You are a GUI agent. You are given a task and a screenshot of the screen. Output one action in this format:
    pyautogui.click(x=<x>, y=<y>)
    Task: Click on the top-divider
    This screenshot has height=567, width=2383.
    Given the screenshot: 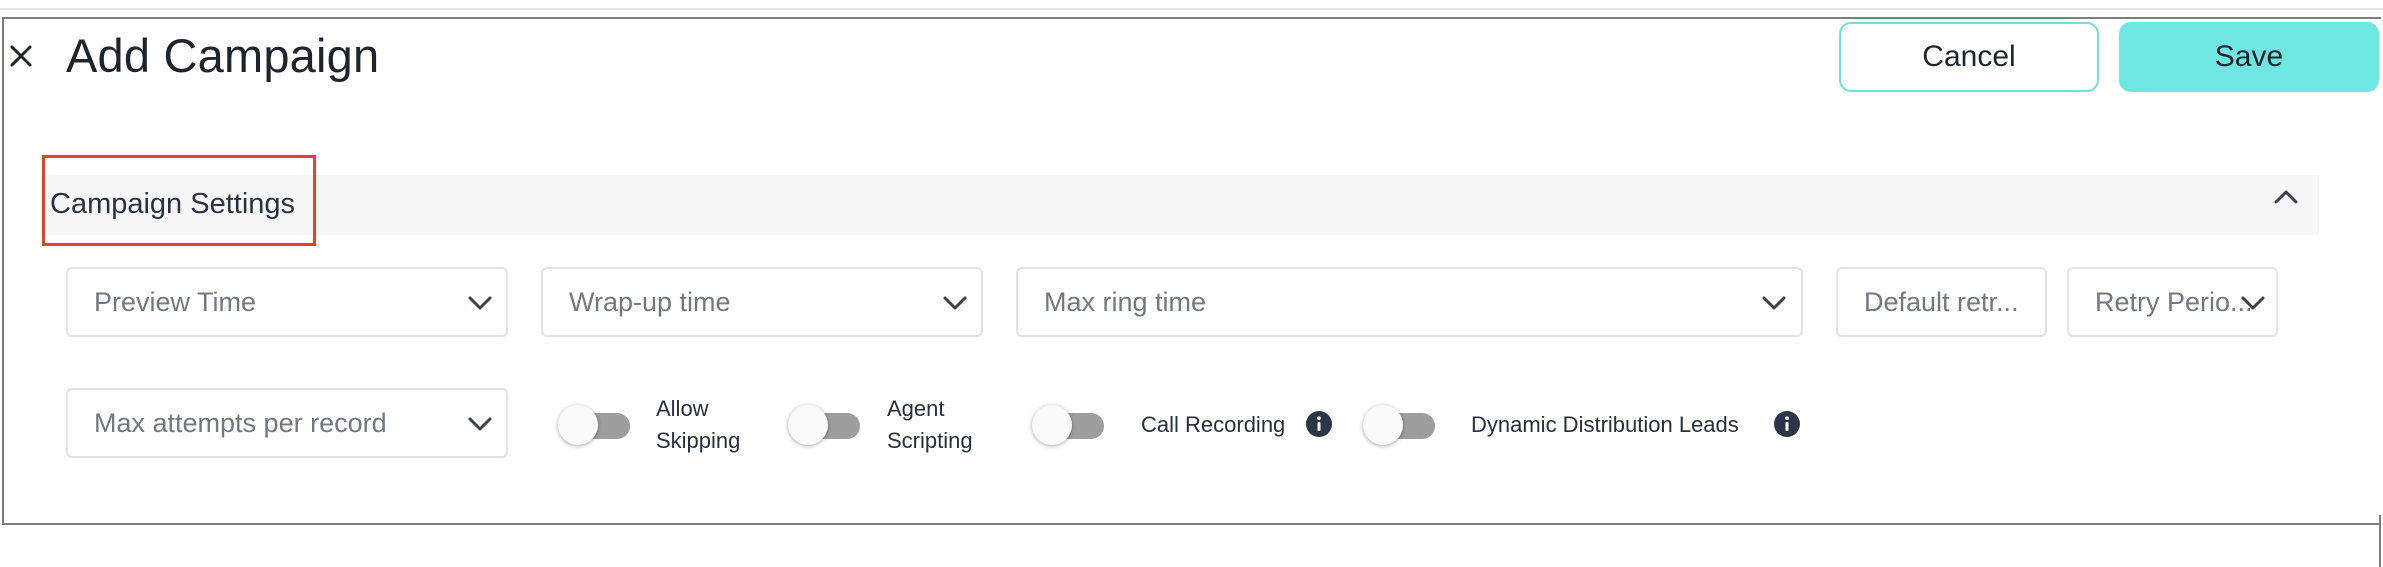 What is the action you would take?
    pyautogui.click(x=1191, y=9)
    